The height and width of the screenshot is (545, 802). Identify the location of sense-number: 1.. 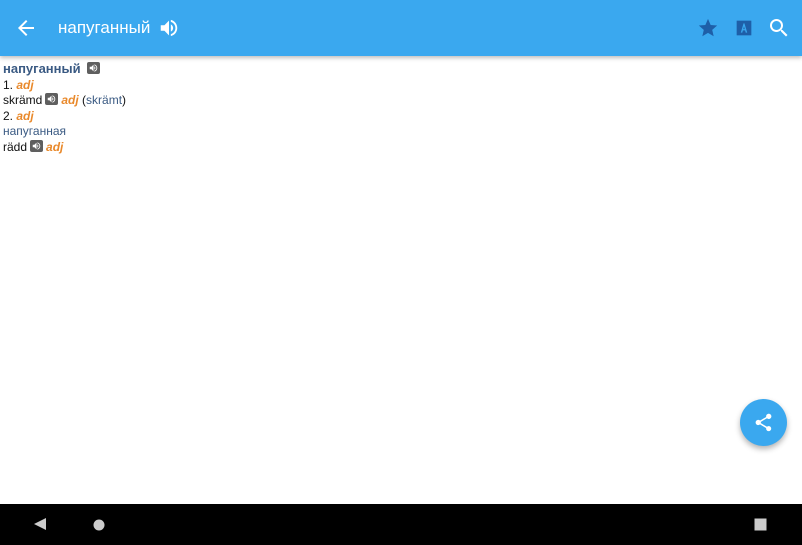
(8, 84).